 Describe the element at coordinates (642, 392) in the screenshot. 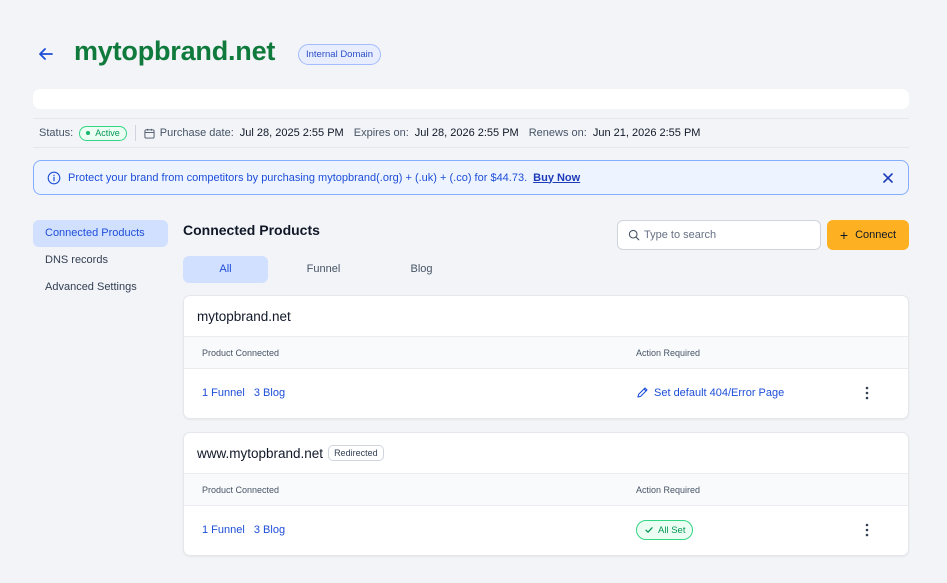

I see `pencil-icon` at that location.